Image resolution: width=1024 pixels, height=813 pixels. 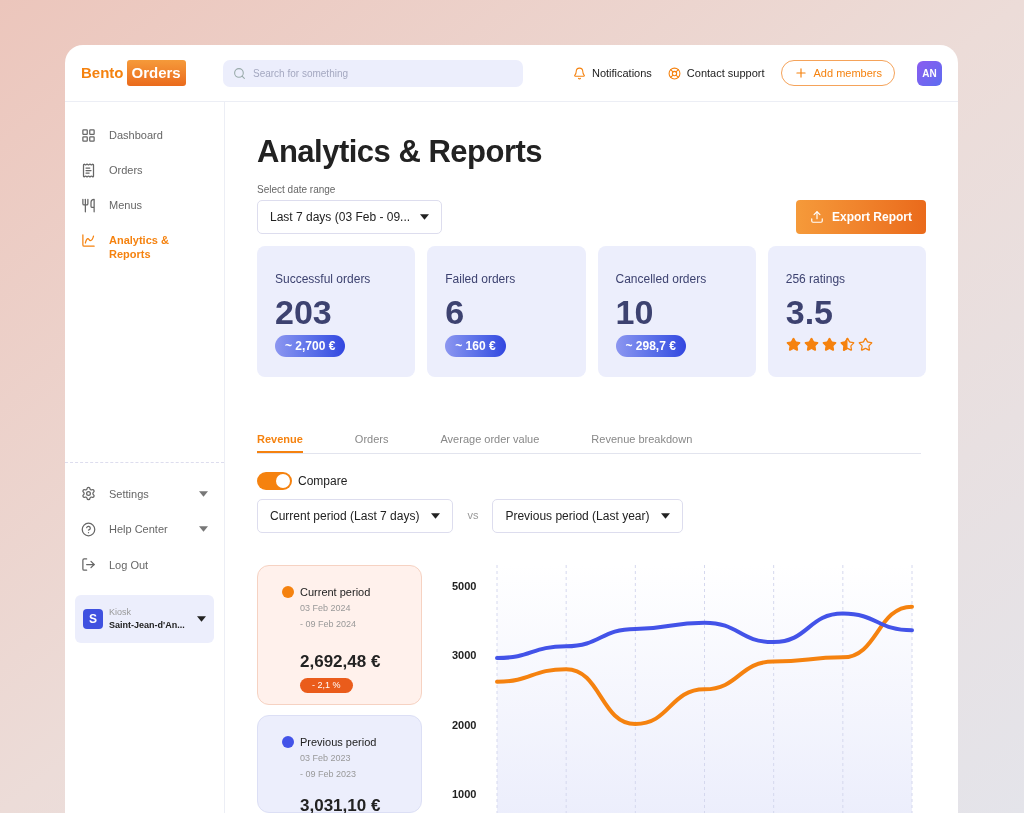 I want to click on period-total: 3,031,10 €, so click(x=341, y=804).